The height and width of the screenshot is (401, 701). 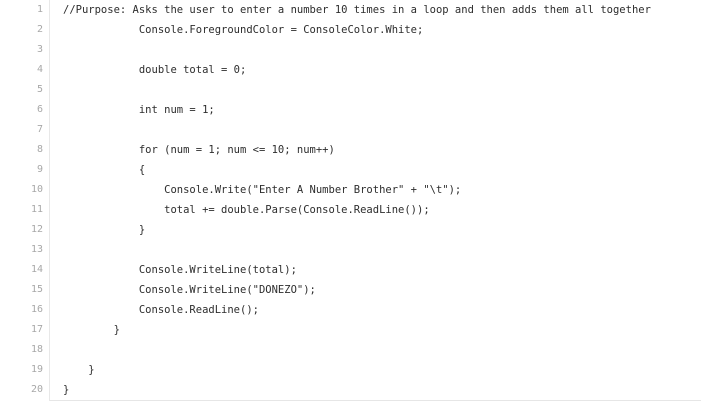 I want to click on line-number: 7, so click(x=39, y=129).